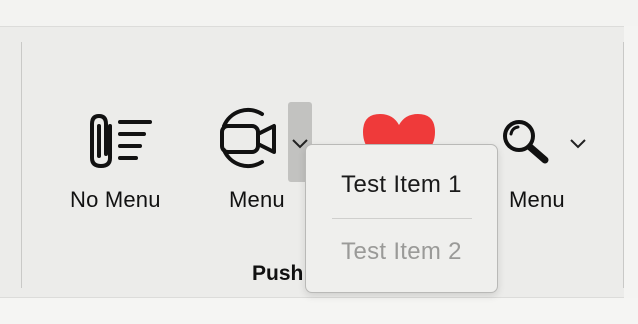 This screenshot has height=324, width=638. What do you see at coordinates (578, 143) in the screenshot?
I see `chevron-down-icon` at bounding box center [578, 143].